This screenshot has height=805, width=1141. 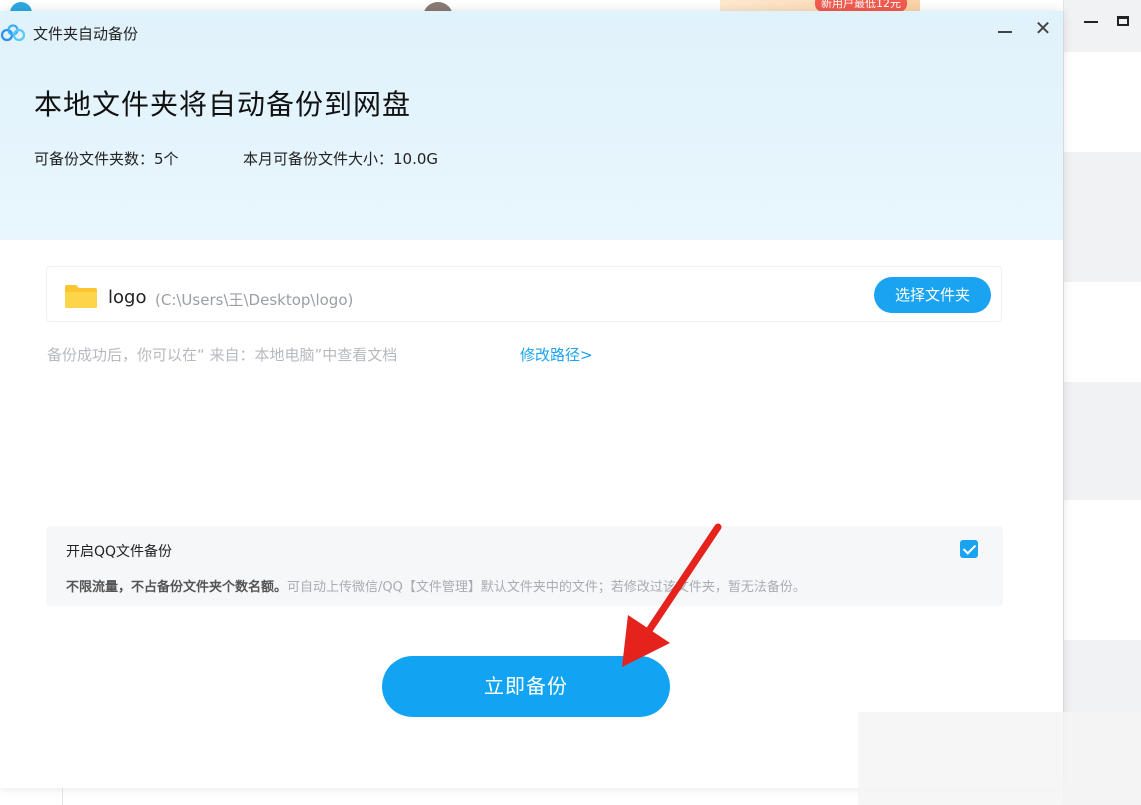 What do you see at coordinates (999, 758) in the screenshot?
I see `blurred-watermark-area` at bounding box center [999, 758].